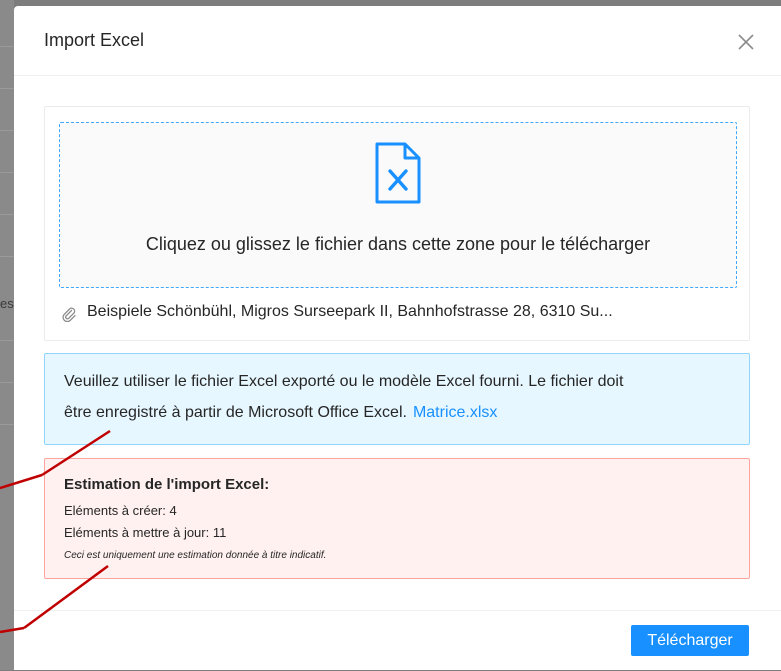 Image resolution: width=781 pixels, height=671 pixels. What do you see at coordinates (145, 532) in the screenshot?
I see `estimate-update-count: Eléments à mettre à jour: 11` at bounding box center [145, 532].